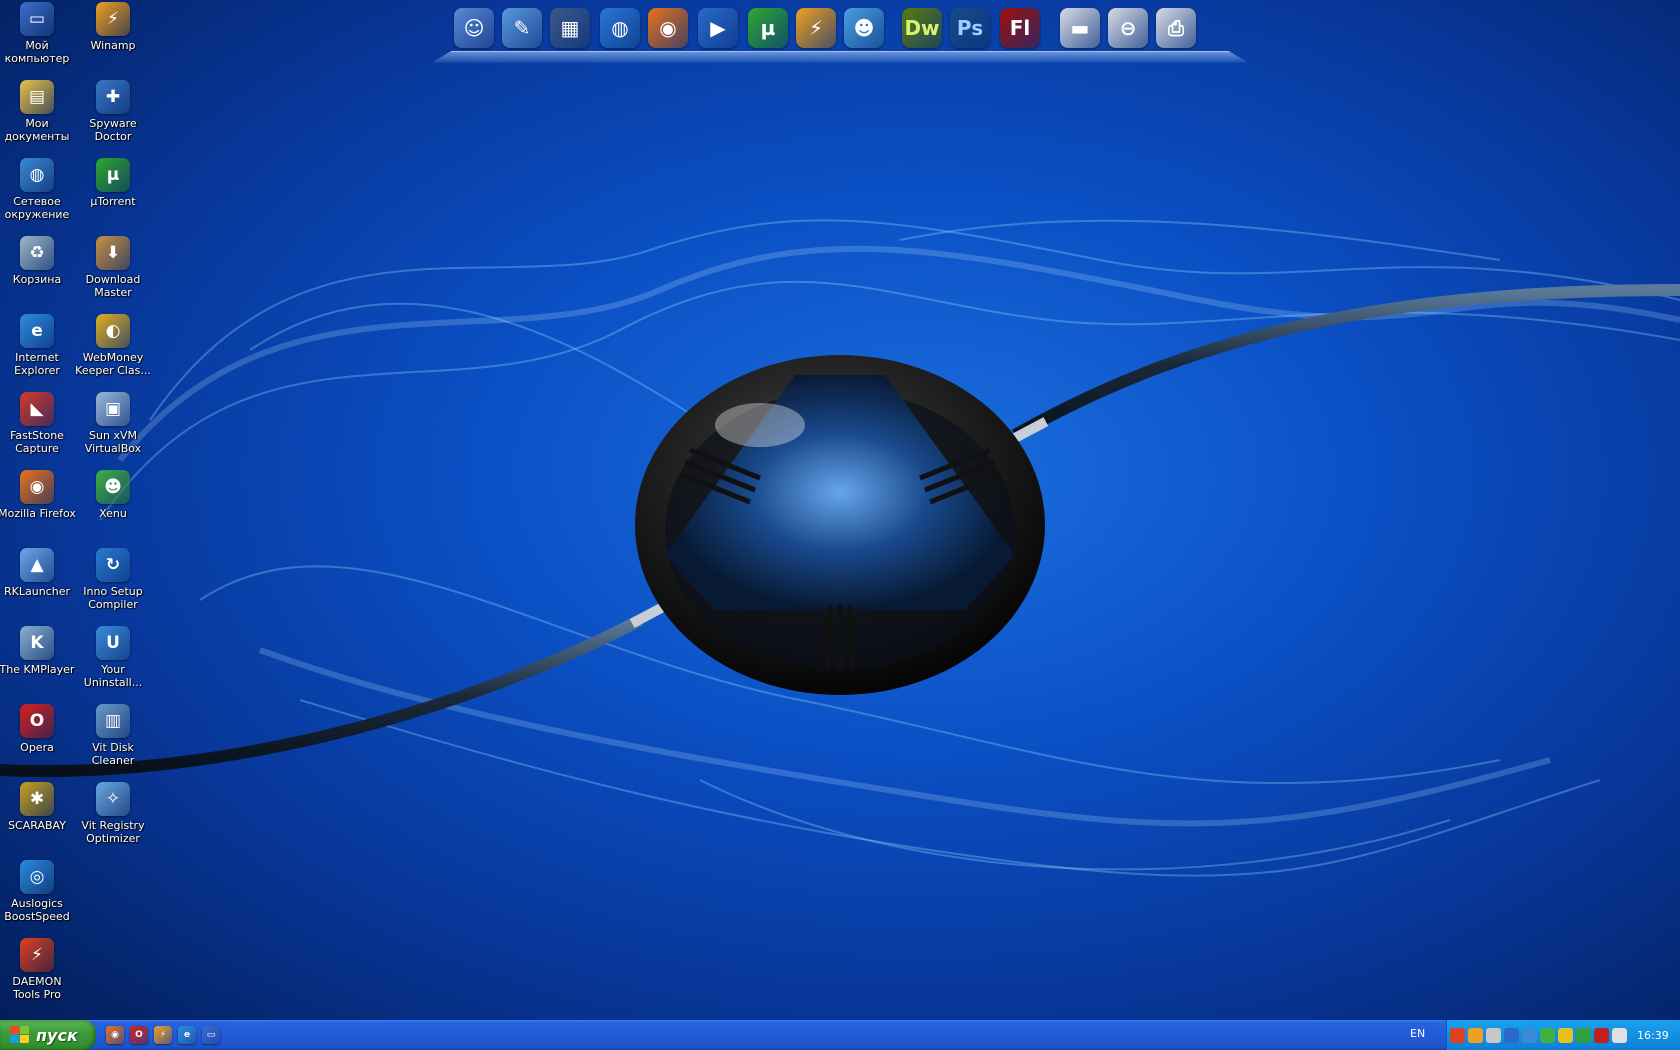 This screenshot has width=1680, height=1050. Describe the element at coordinates (818, 30) in the screenshot. I see `dock-item-winamp: ⚡` at that location.